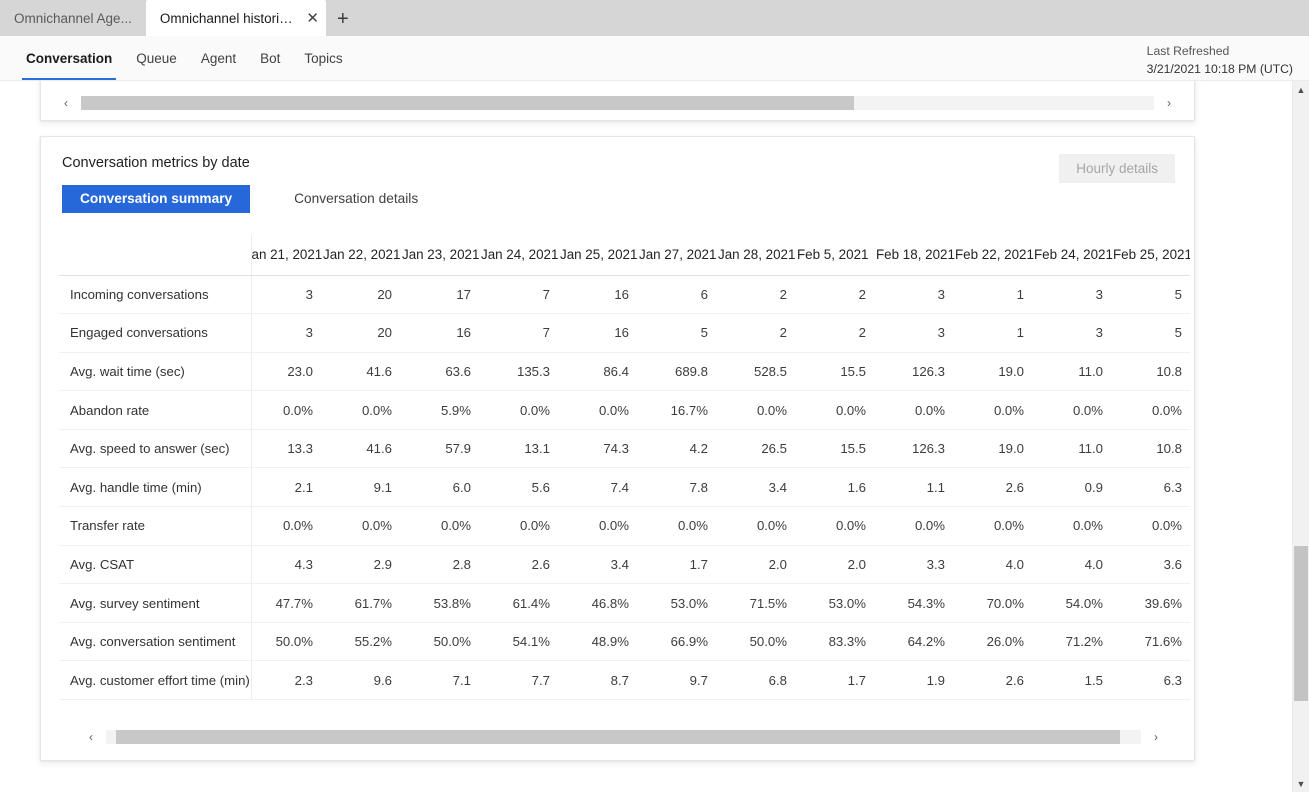 The image size is (1309, 792). I want to click on table-cell: 41.6, so click(362, 449).